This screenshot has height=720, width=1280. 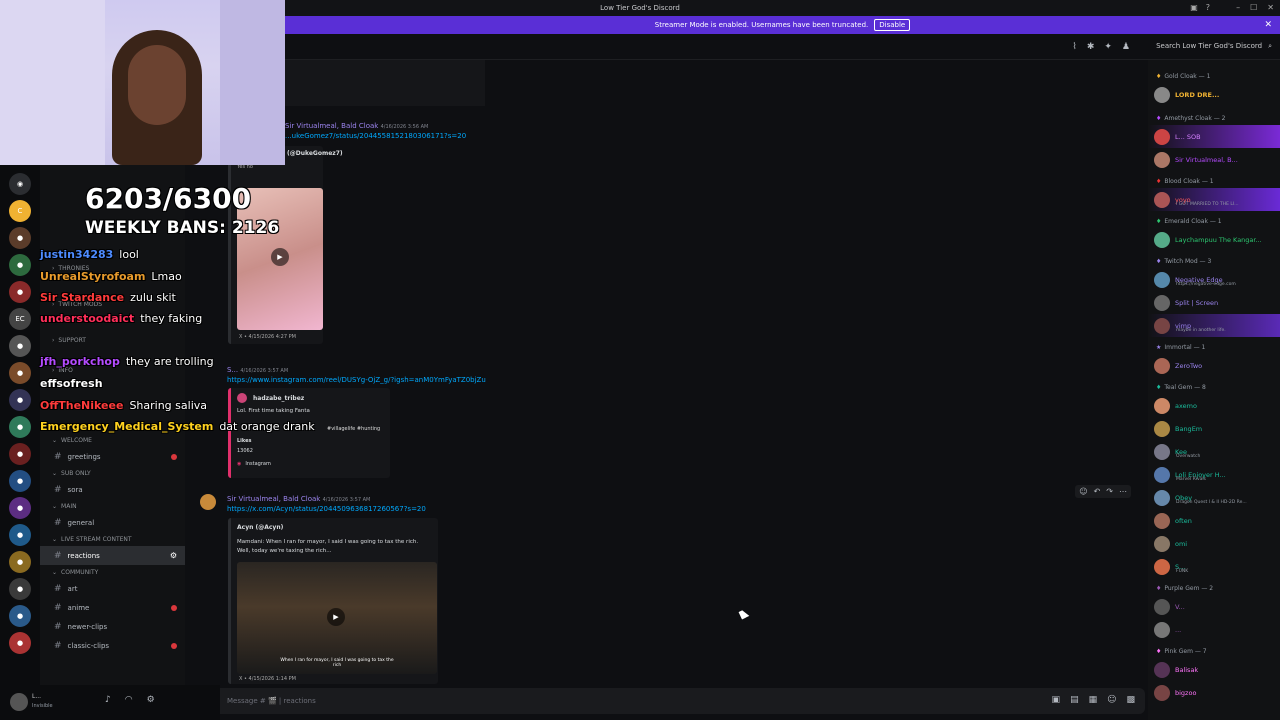 What do you see at coordinates (112, 539) in the screenshot?
I see `category-live-stream-content: ⌄ LIVE STREAM CONTENT` at bounding box center [112, 539].